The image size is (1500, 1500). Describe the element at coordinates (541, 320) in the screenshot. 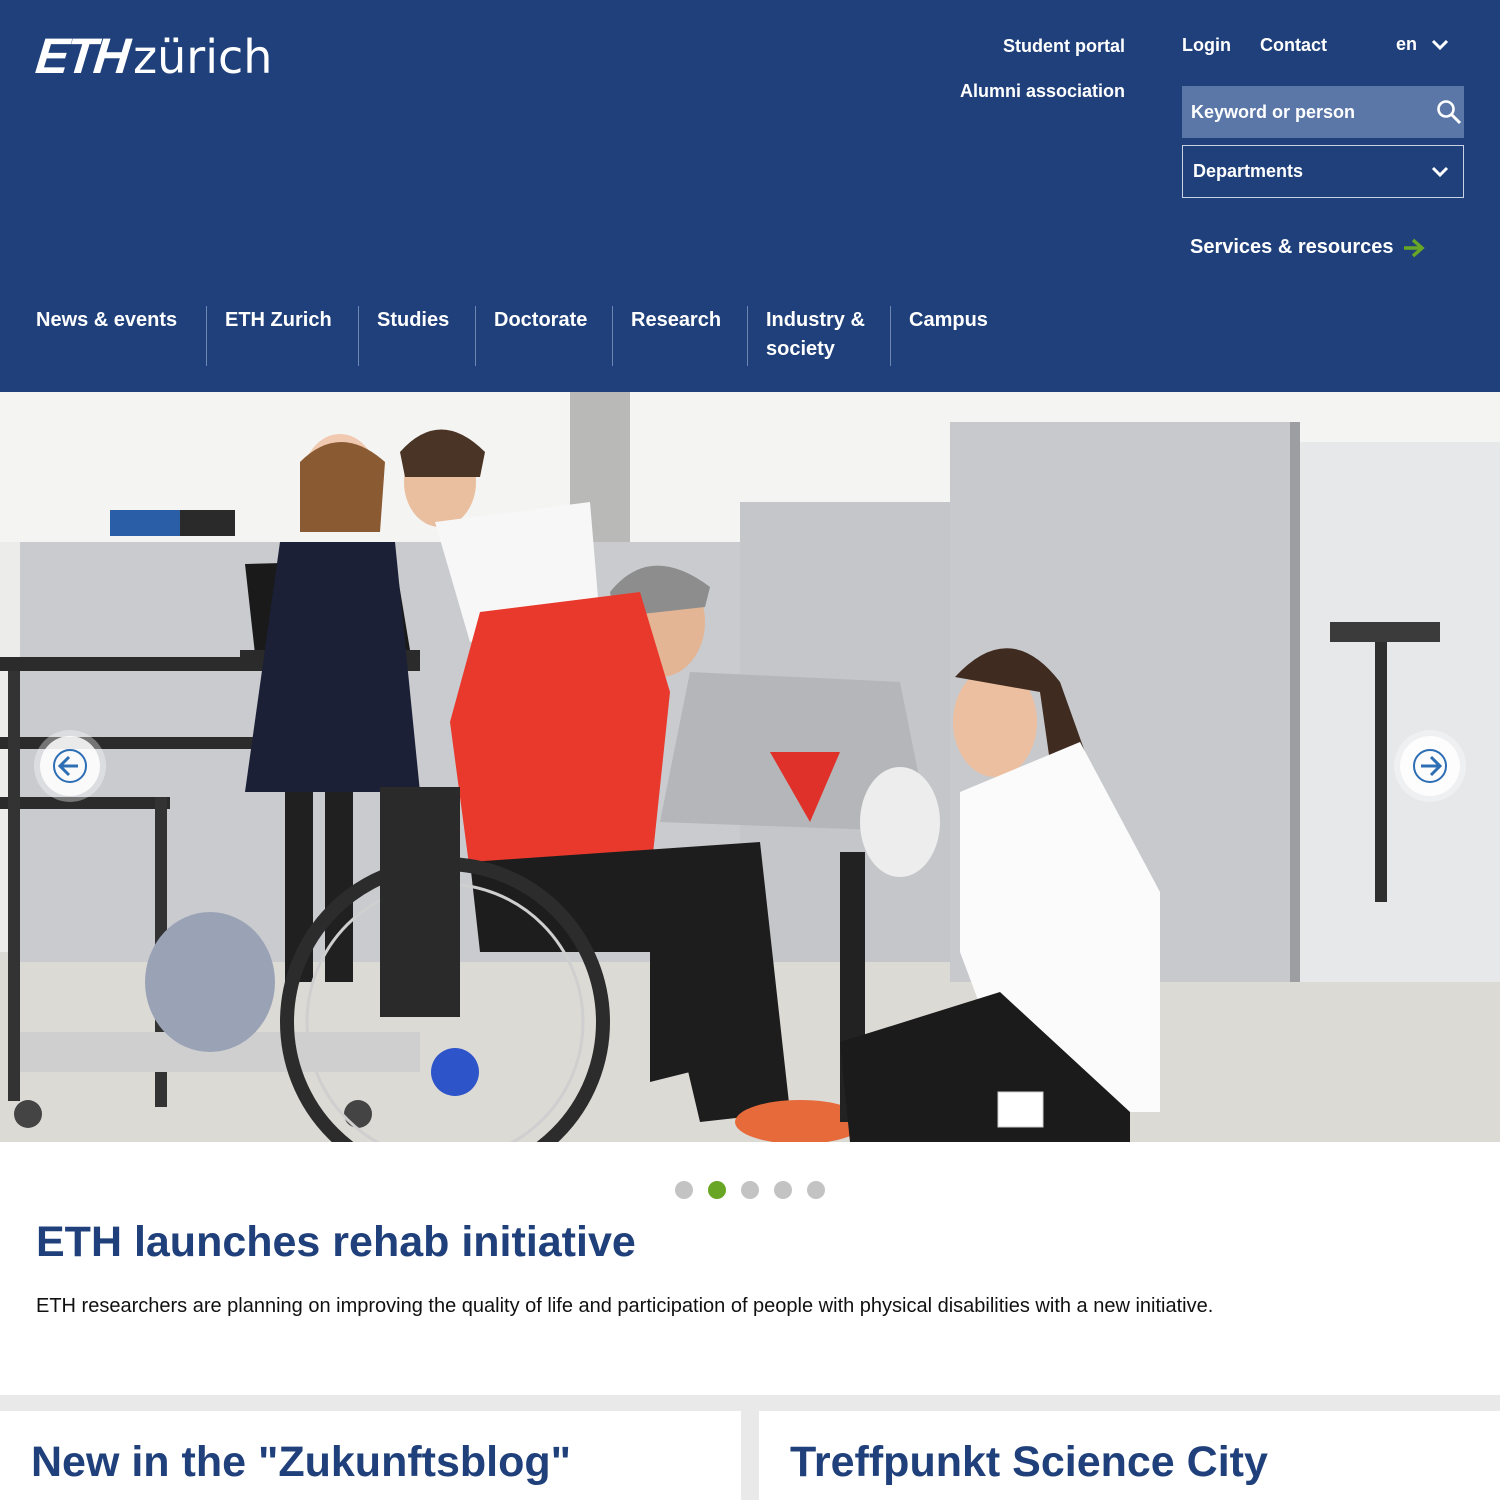

I see `nav-label: Doctorate` at that location.